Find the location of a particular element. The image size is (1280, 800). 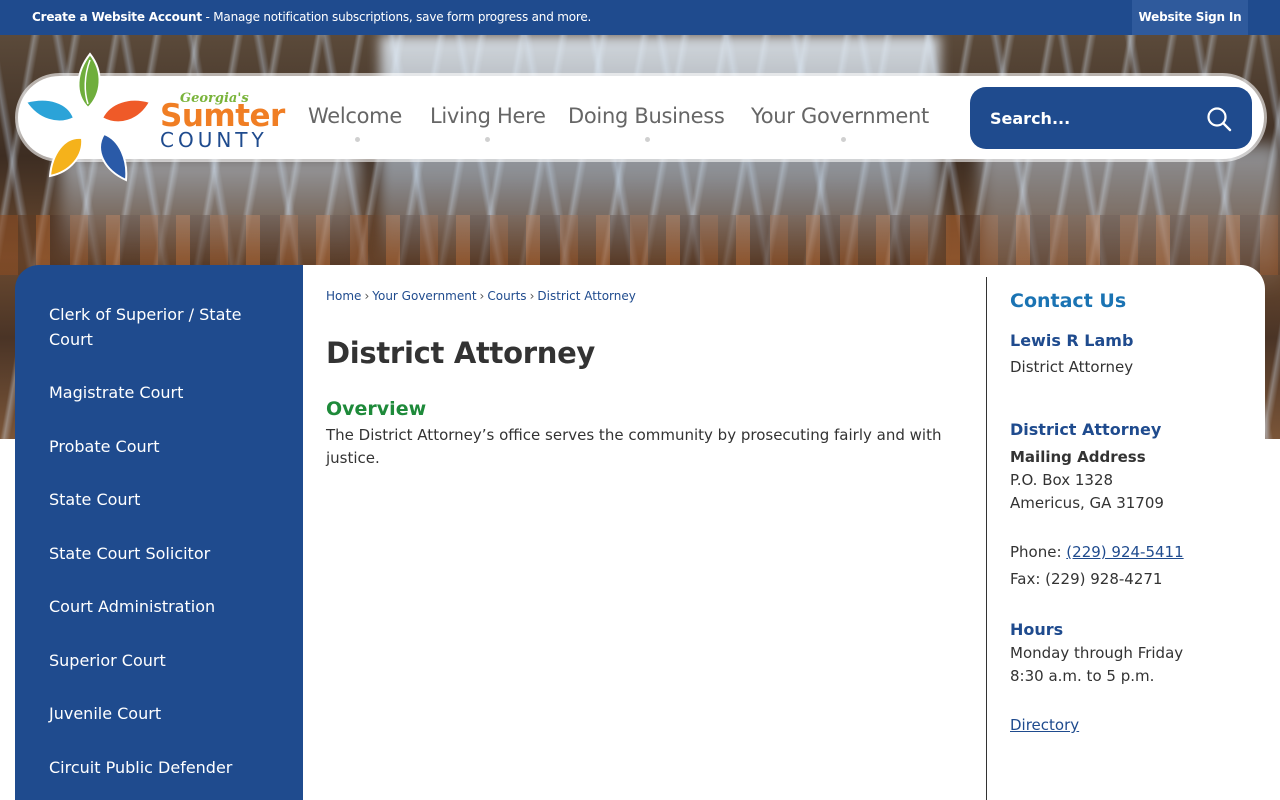

phone-line: Phone: (229) 924-5411 is located at coordinates (1097, 552).